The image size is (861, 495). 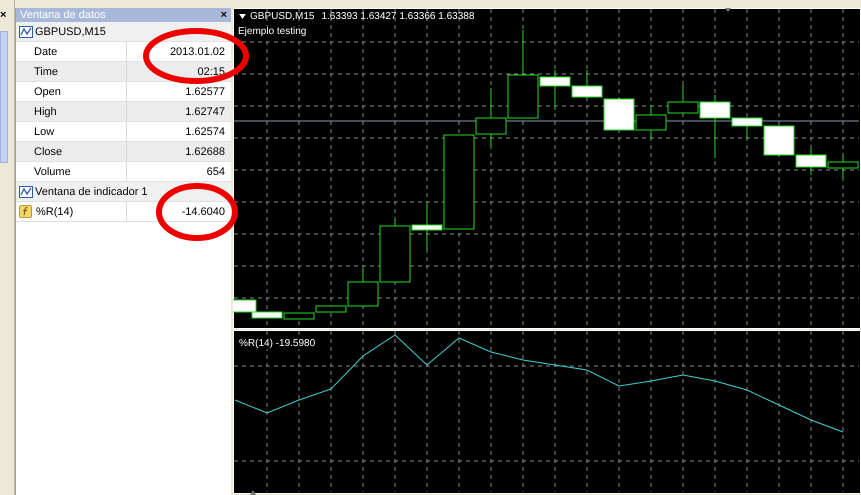 I want to click on panel-title: Ventana de datos, so click(x=63, y=15).